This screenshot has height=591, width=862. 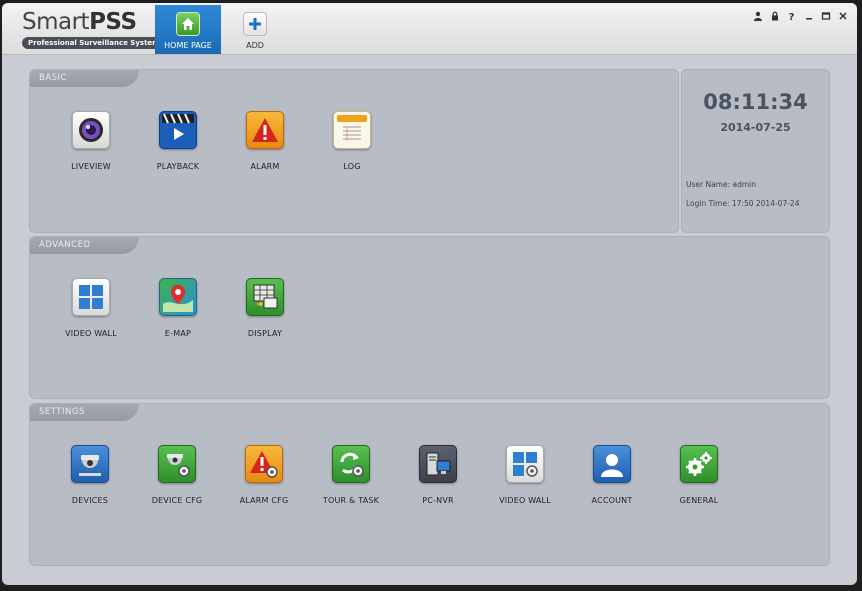 What do you see at coordinates (351, 500) in the screenshot?
I see `item-label: TOUR & TASK` at bounding box center [351, 500].